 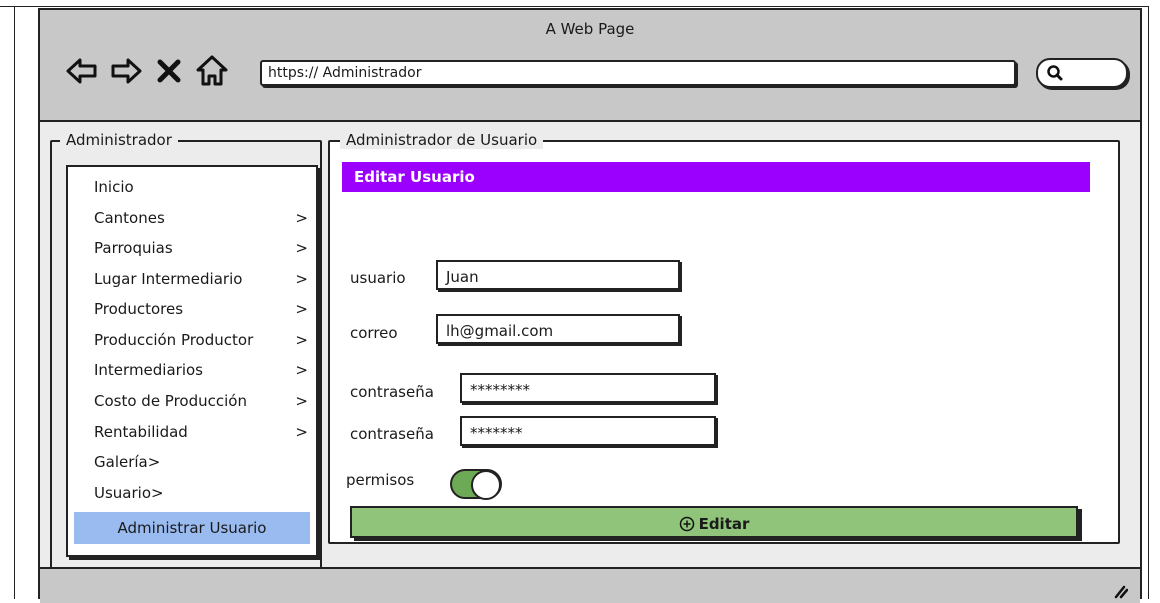 What do you see at coordinates (588, 388) in the screenshot?
I see `password-input: ********` at bounding box center [588, 388].